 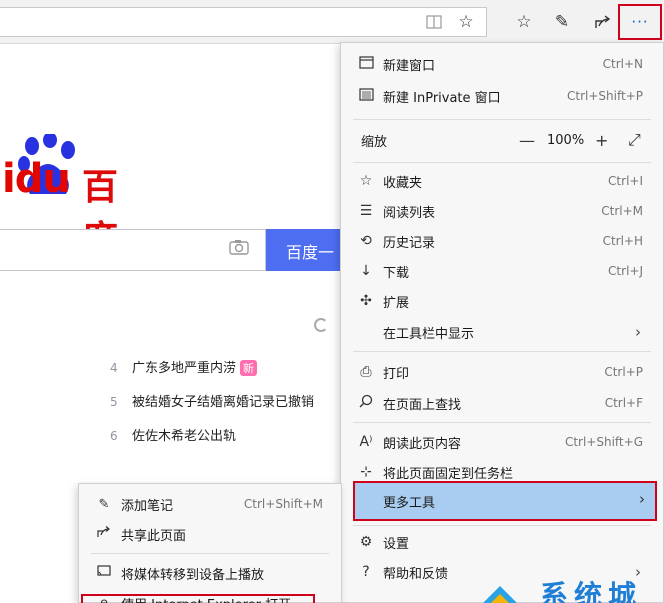 I want to click on reading-list-icon: ☰, so click(x=366, y=211).